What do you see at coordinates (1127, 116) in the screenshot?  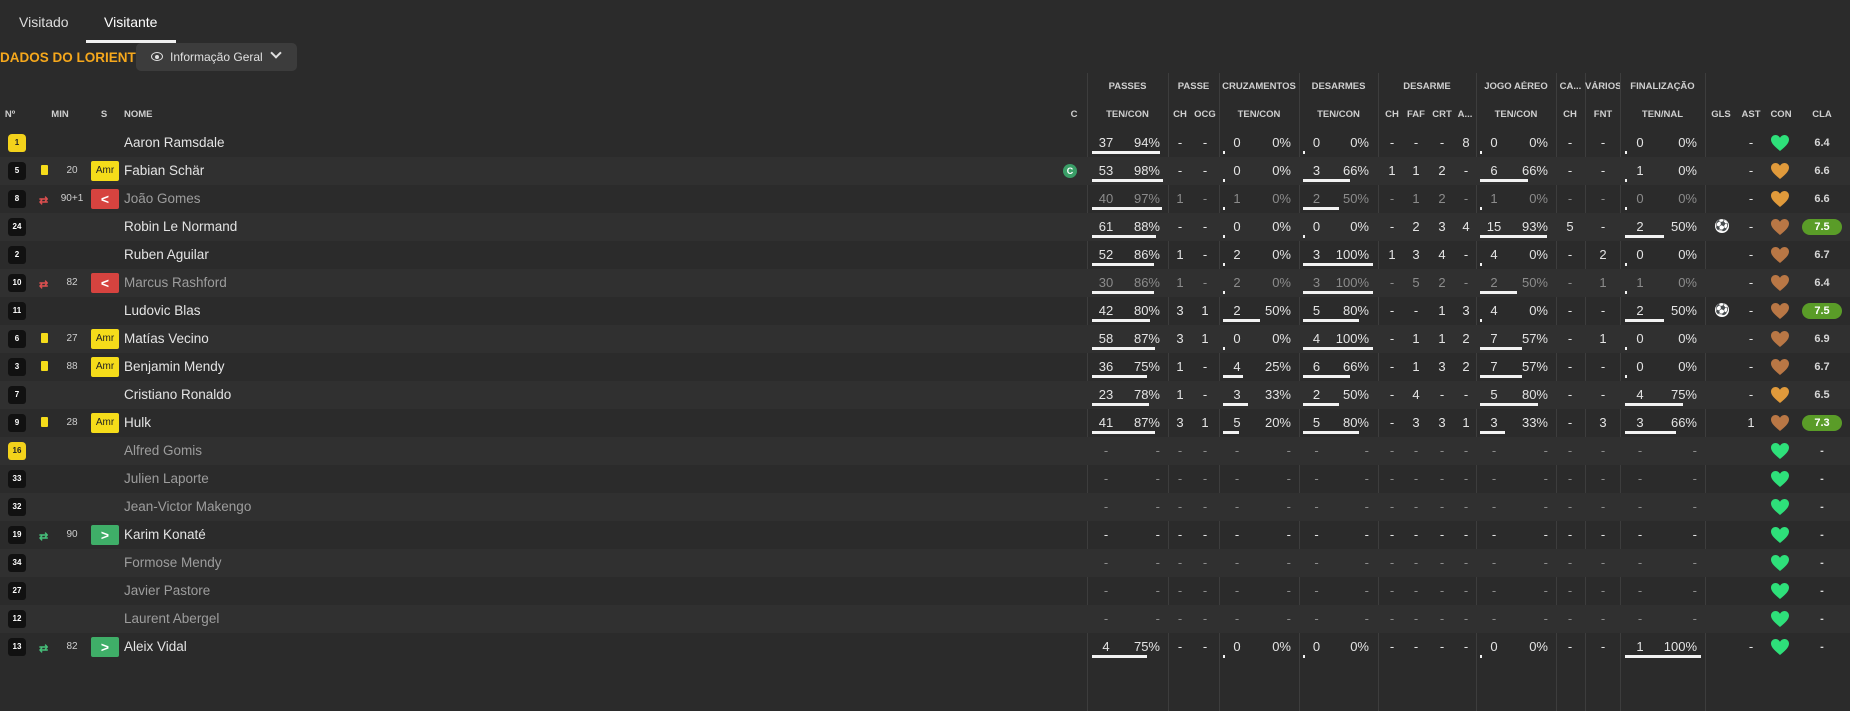 I see `header-passes-ten-con: TEN/CON` at bounding box center [1127, 116].